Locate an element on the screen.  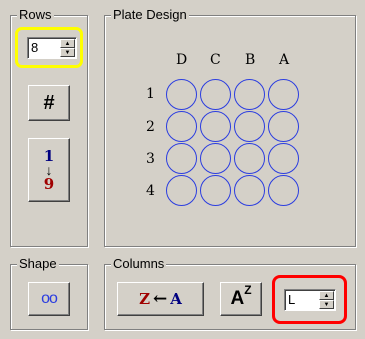
columns-spinner-value: L is located at coordinates (292, 299).